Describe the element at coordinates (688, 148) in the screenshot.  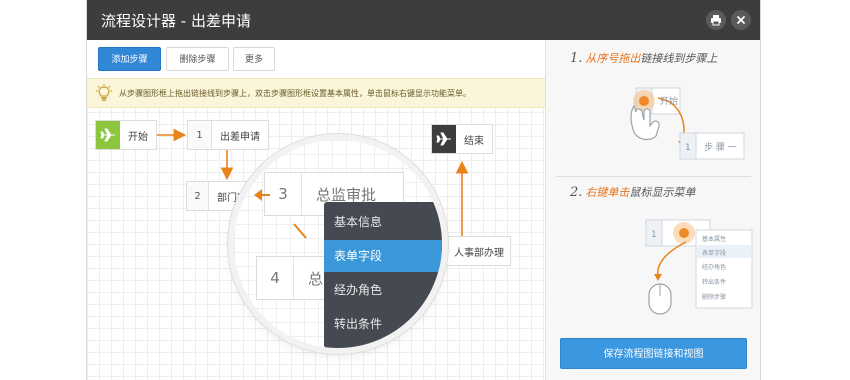
I see `tip-1-step-number: 1` at that location.